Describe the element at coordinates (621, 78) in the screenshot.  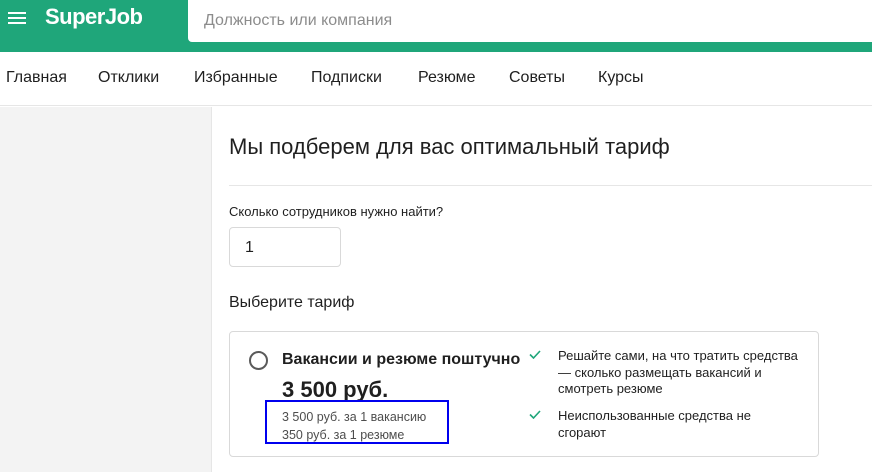
I see `nav-item-courses: Курсы` at that location.